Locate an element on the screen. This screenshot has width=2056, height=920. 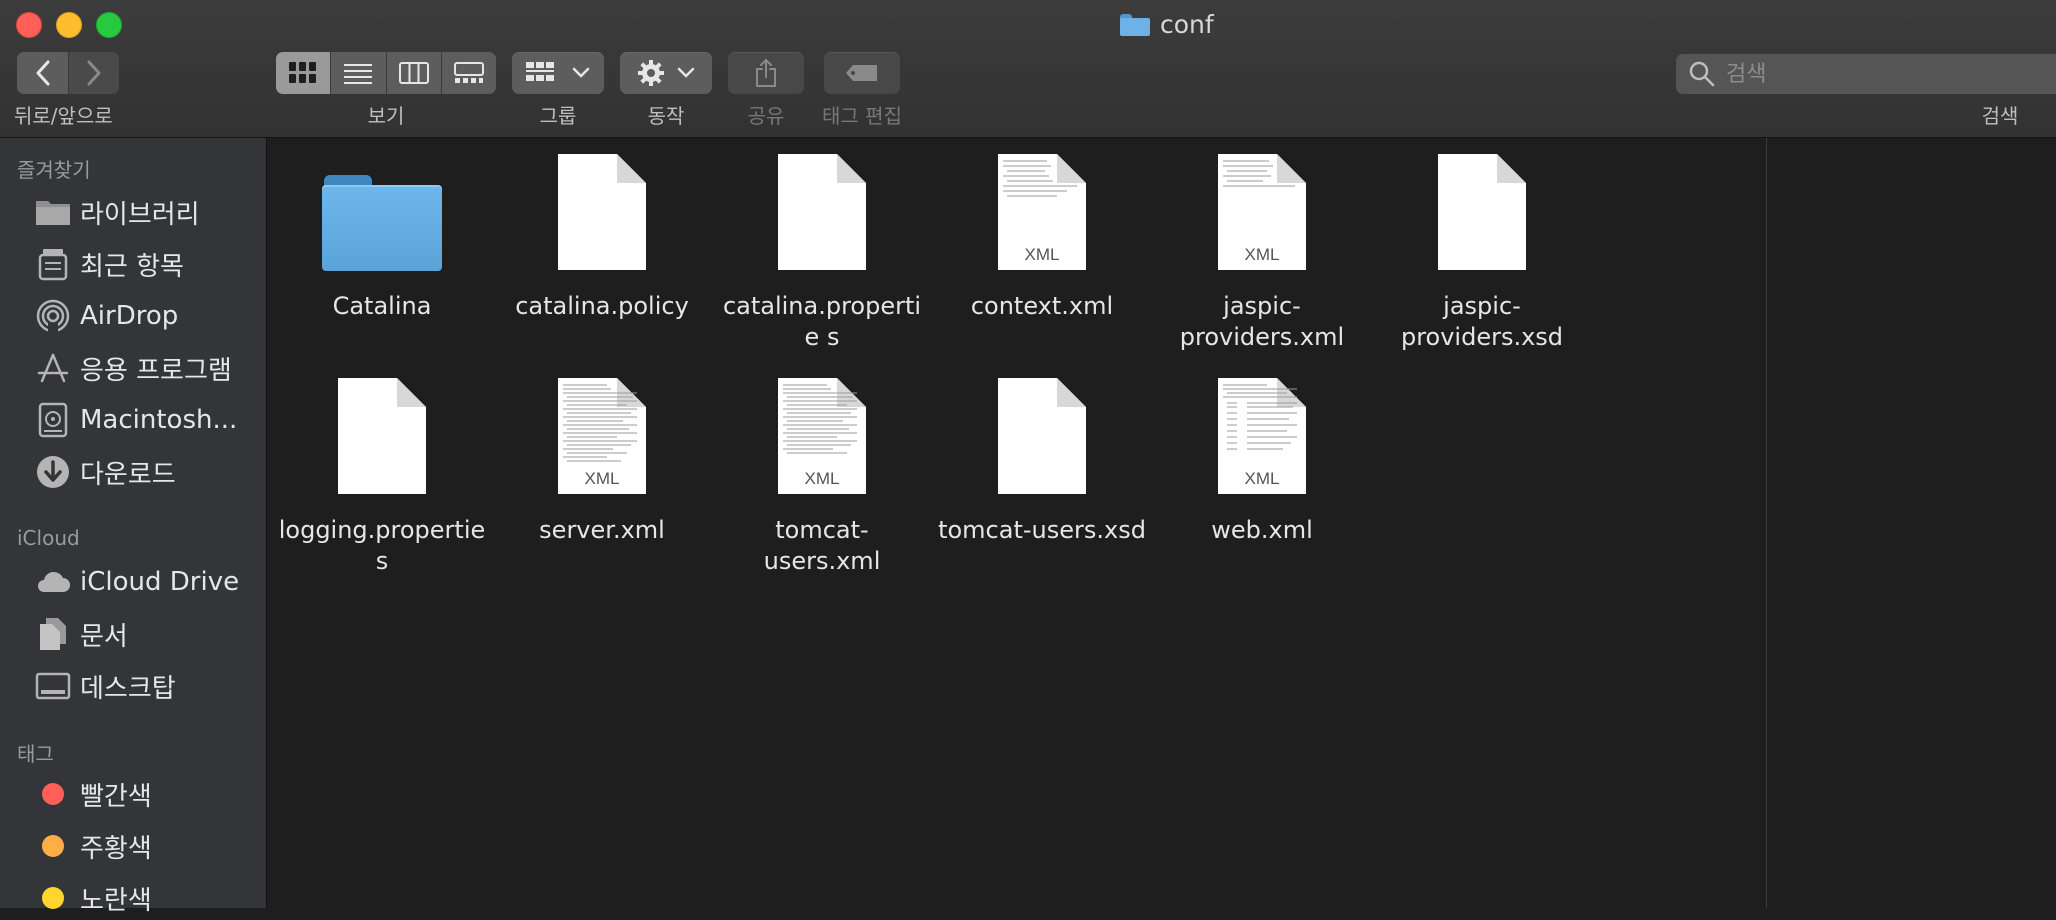
list-view-button is located at coordinates (359, 73).